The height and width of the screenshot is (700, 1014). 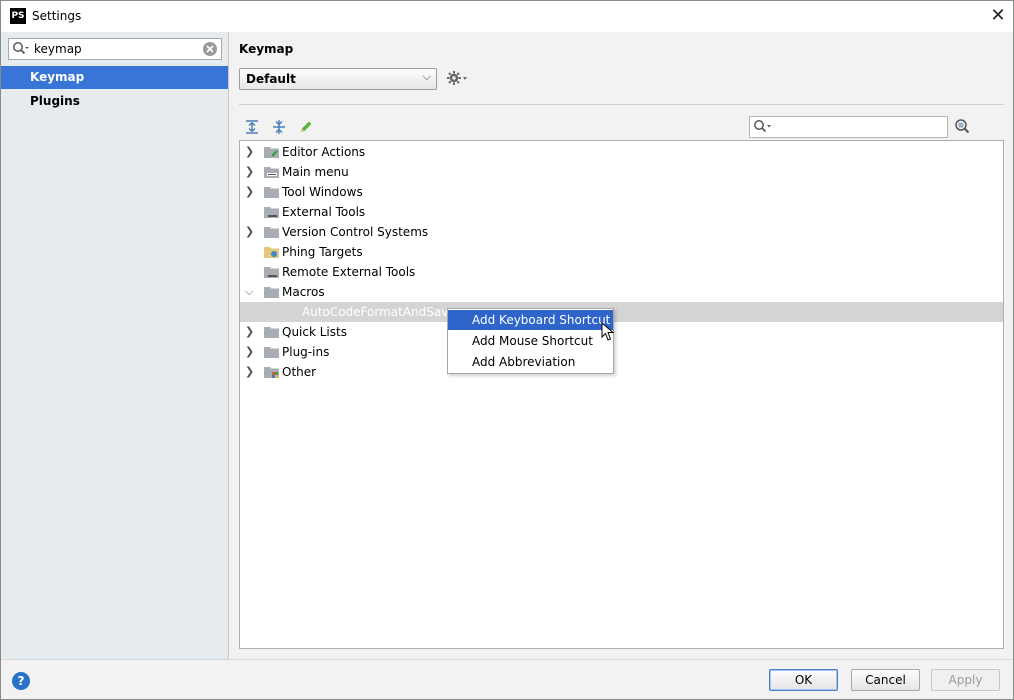 I want to click on folder-action-icon, so click(x=271, y=152).